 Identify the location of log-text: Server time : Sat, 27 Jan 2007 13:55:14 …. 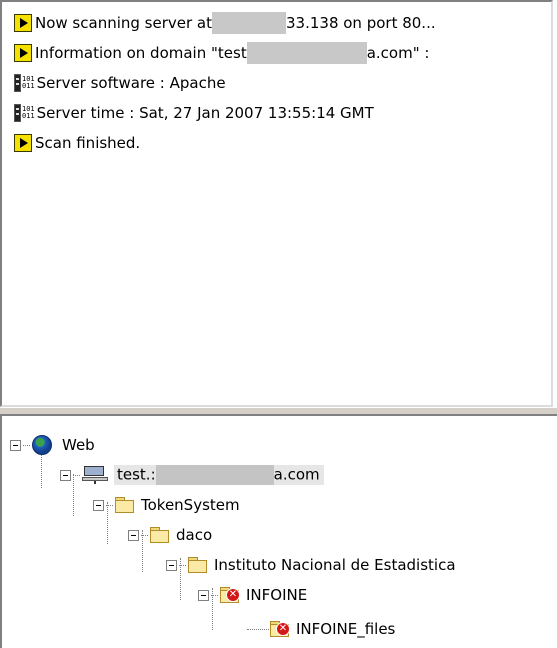
(205, 113).